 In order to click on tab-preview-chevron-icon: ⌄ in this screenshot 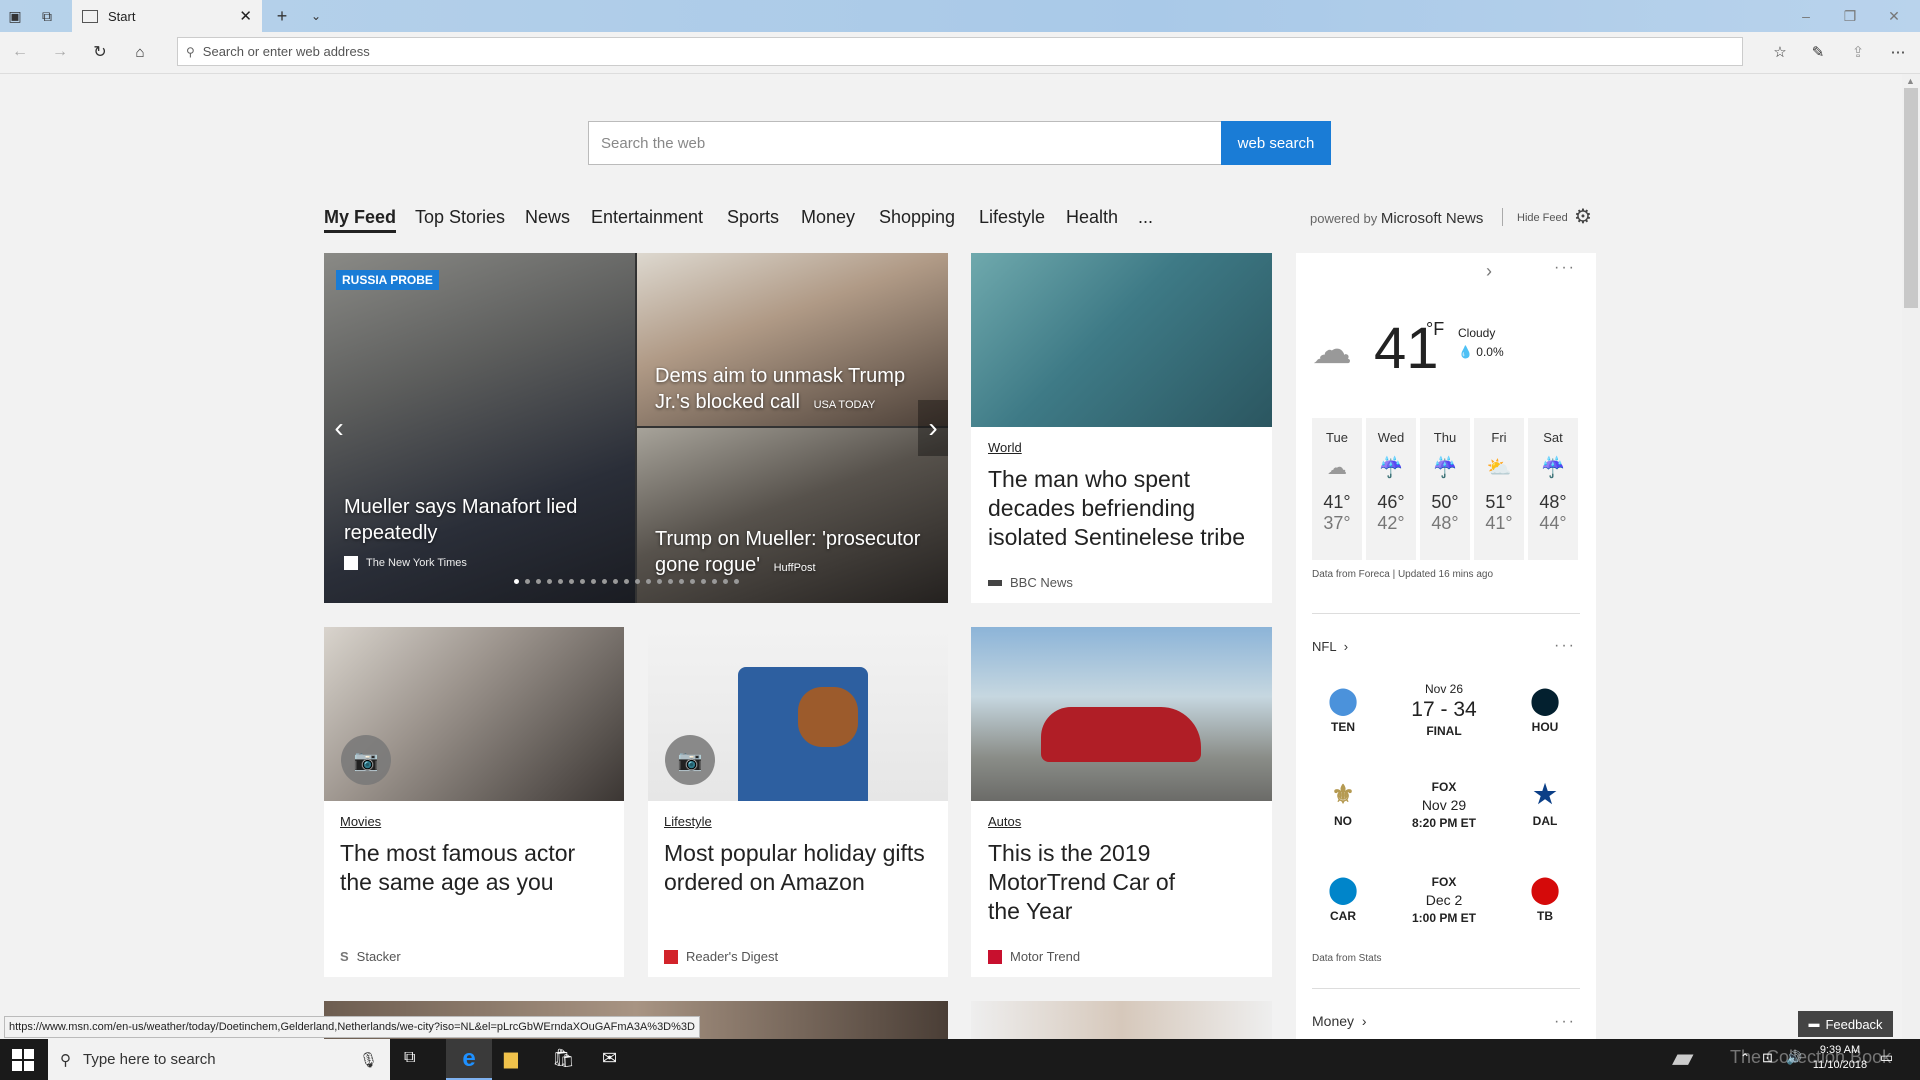, I will do `click(316, 16)`.